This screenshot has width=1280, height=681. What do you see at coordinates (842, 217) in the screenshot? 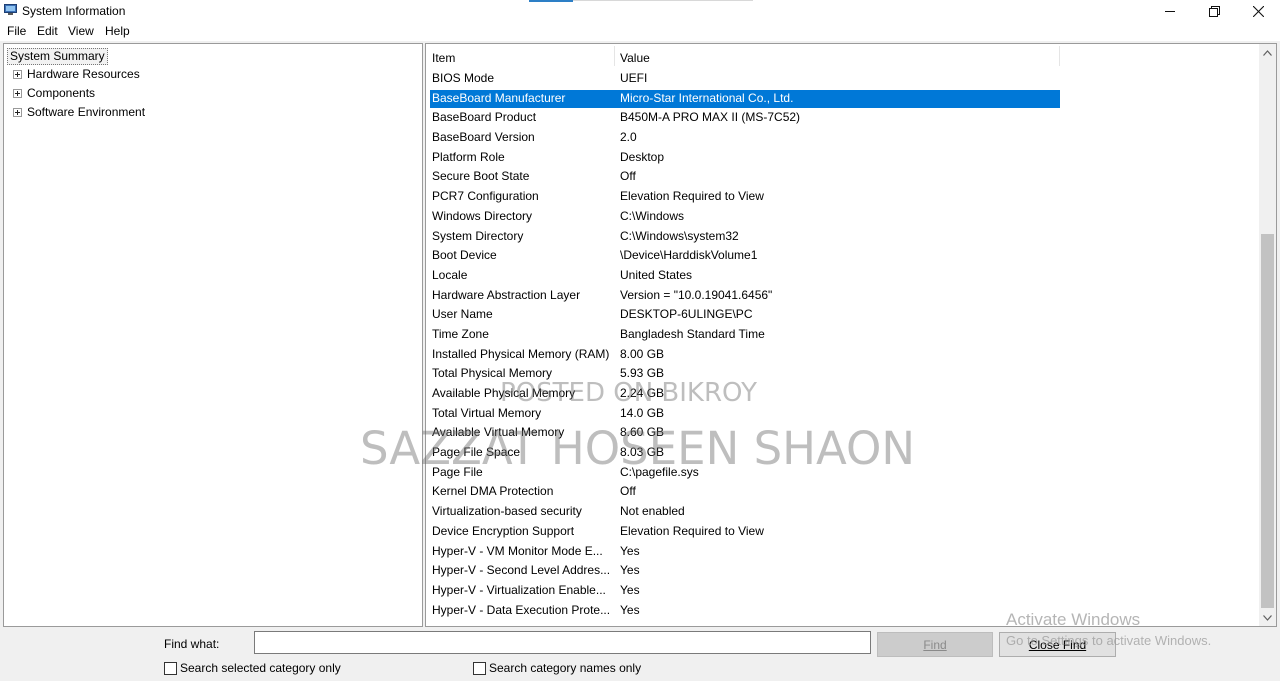
I see `table-row: Windows Directory C:\Windows` at bounding box center [842, 217].